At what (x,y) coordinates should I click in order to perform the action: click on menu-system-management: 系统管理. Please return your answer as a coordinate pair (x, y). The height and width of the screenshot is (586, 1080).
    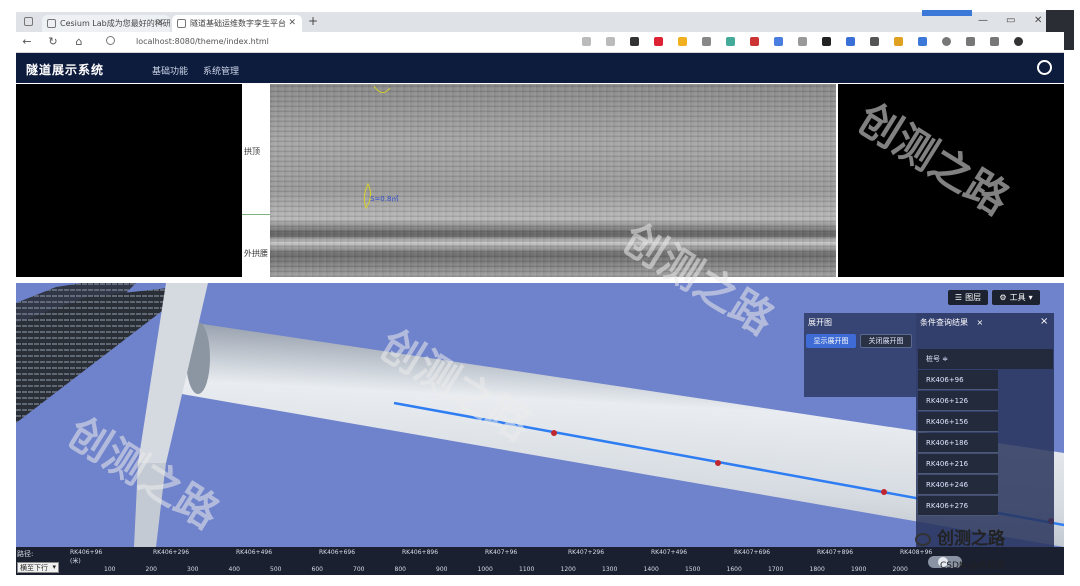
    Looking at the image, I should click on (221, 70).